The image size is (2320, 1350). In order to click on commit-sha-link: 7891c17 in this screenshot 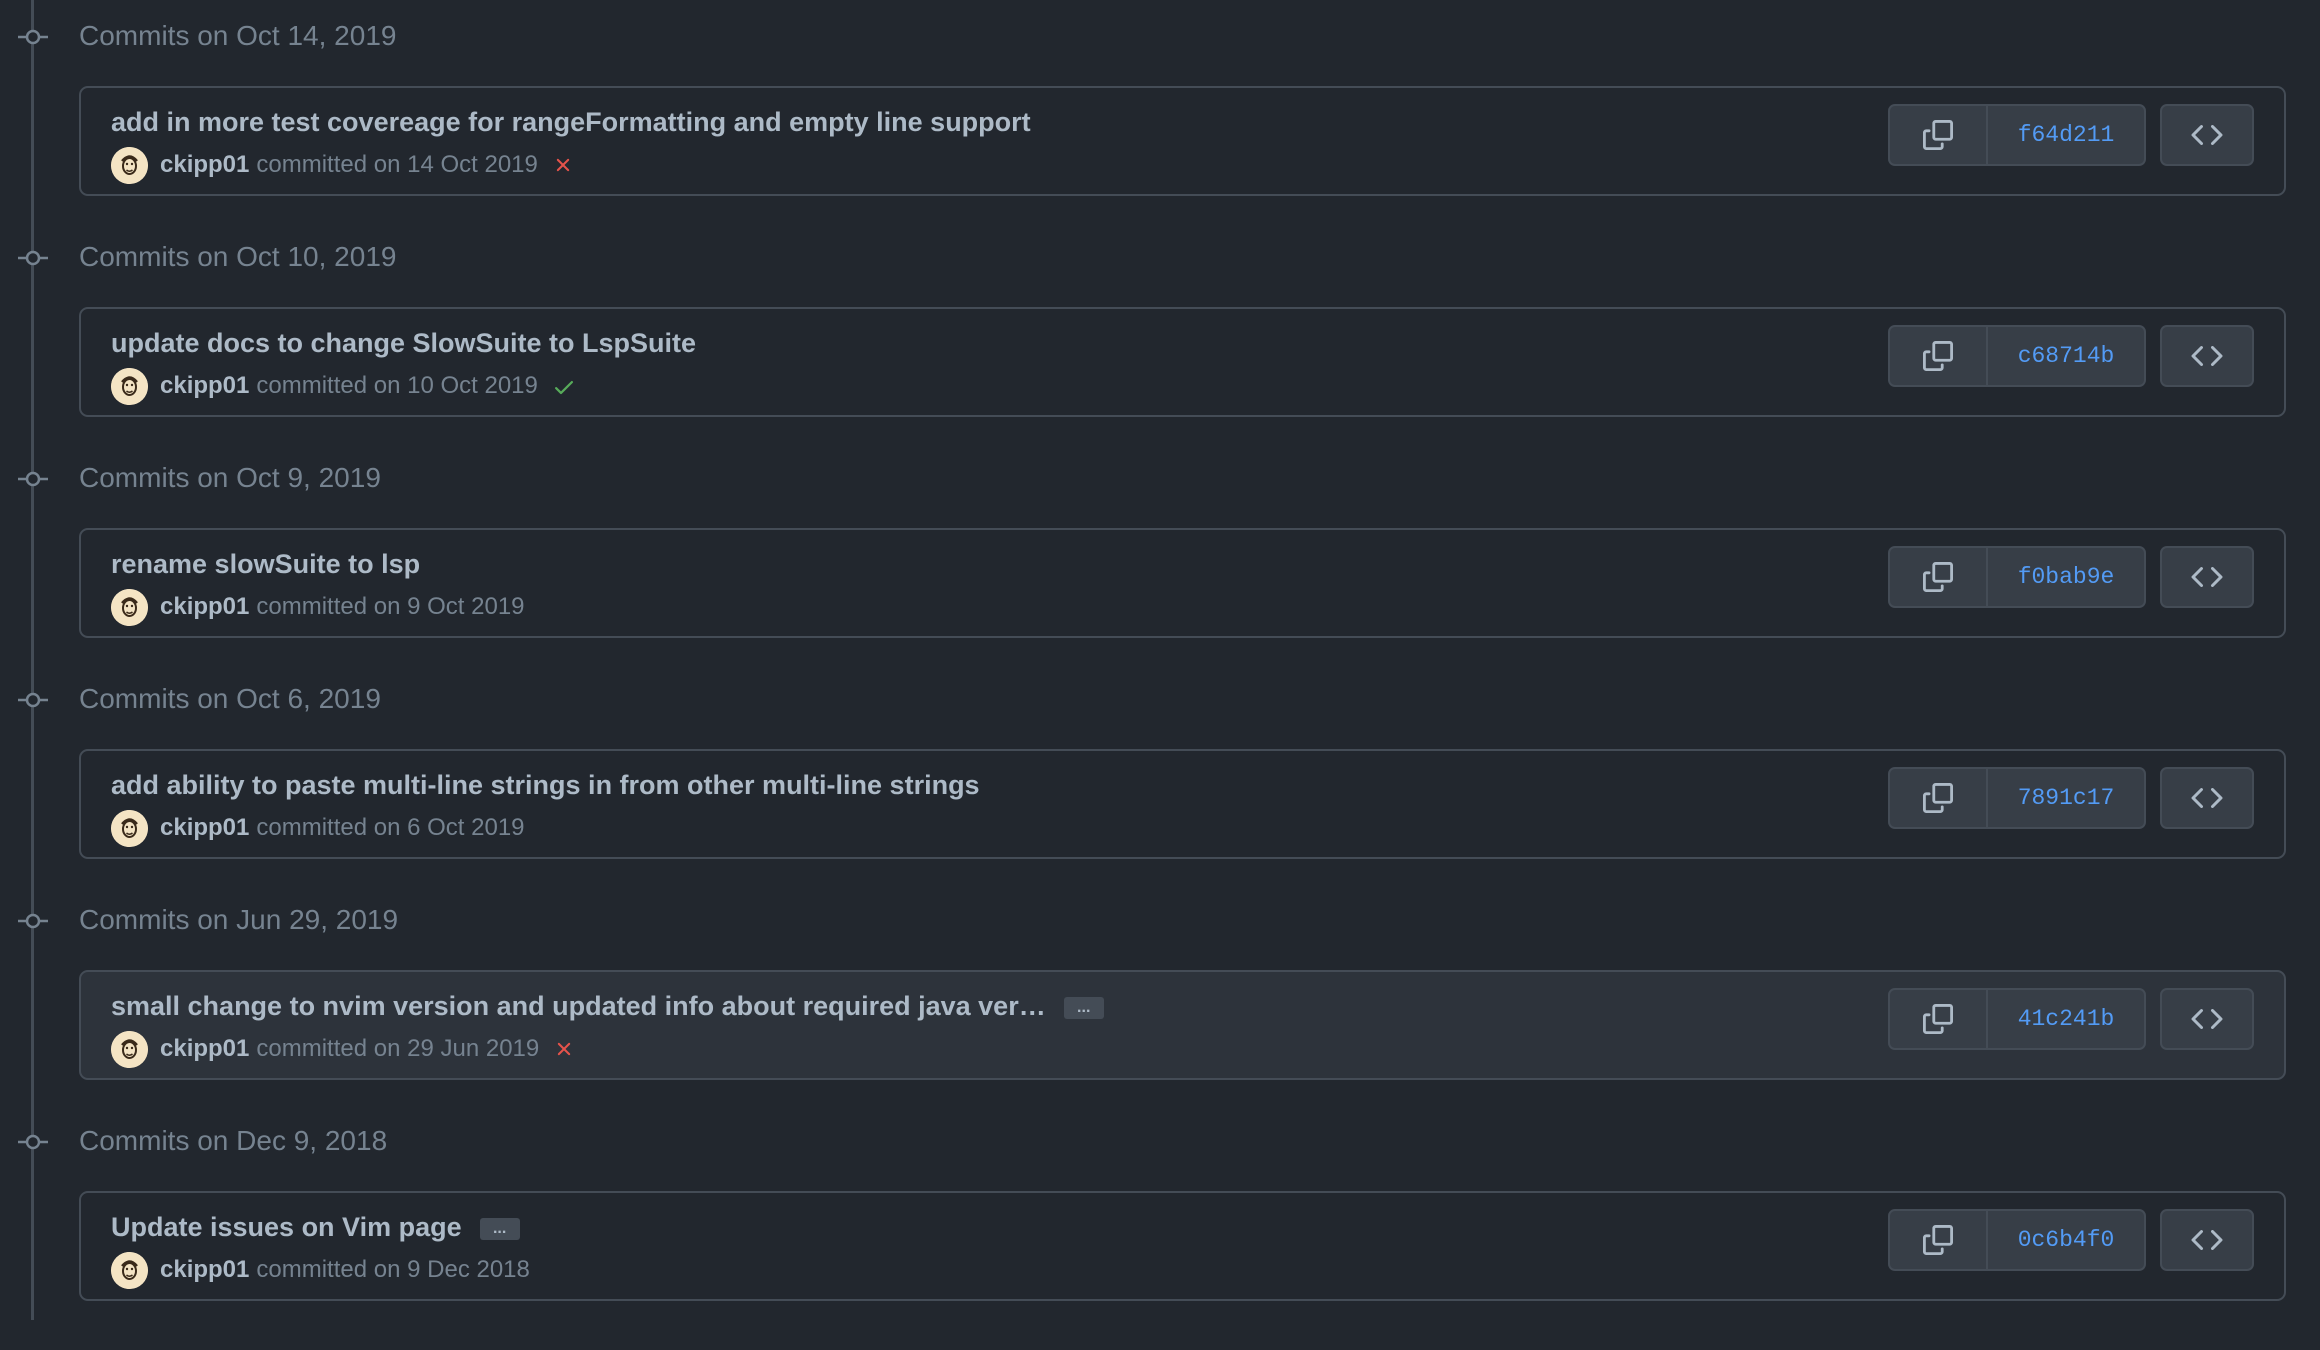, I will do `click(2066, 798)`.